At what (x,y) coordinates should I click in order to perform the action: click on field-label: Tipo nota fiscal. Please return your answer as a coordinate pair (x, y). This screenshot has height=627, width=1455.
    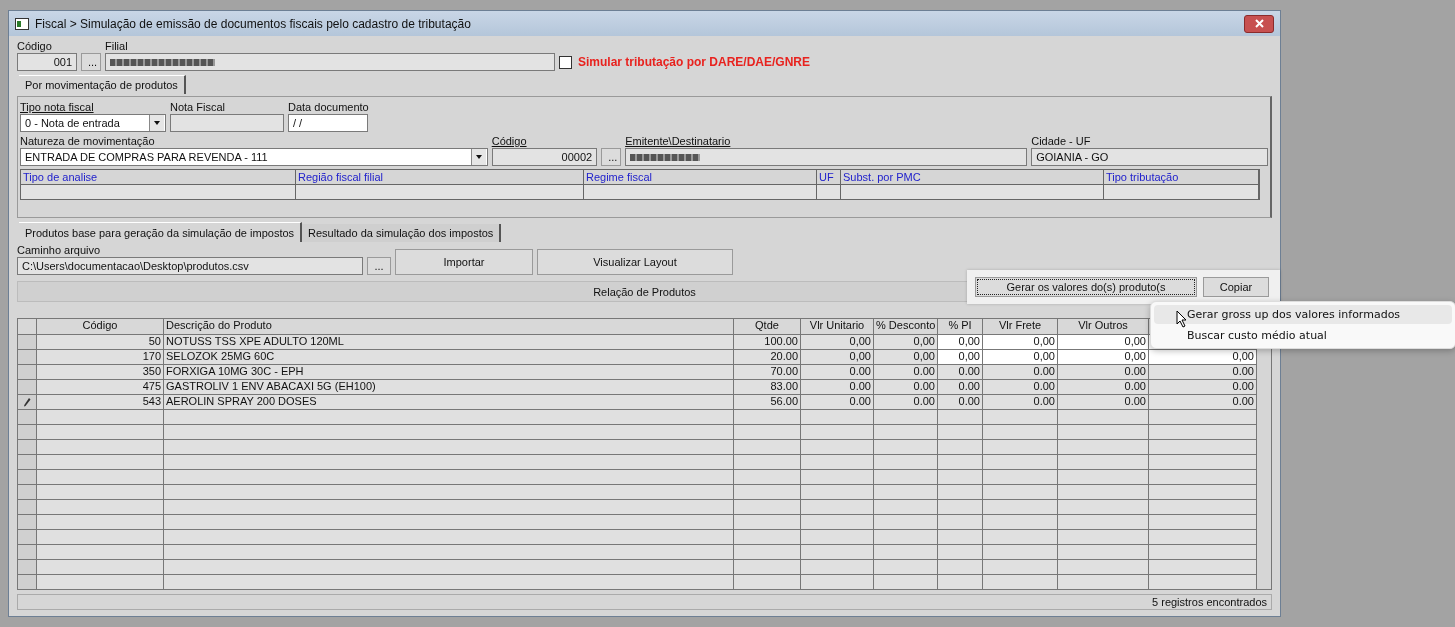
    Looking at the image, I should click on (57, 107).